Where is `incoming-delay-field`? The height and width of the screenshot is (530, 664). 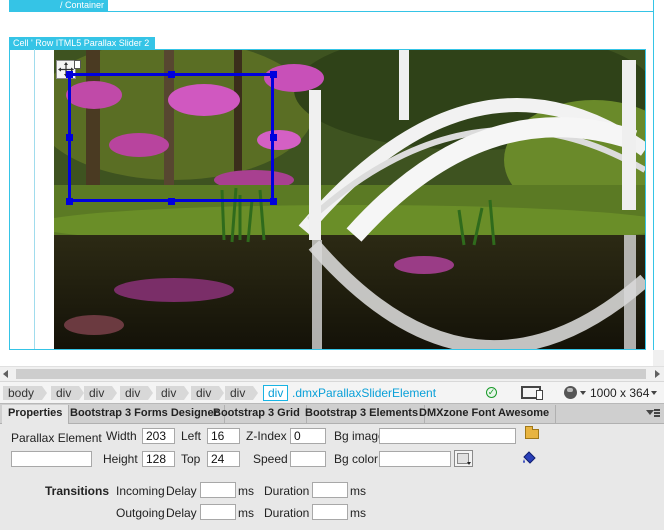
incoming-delay-field is located at coordinates (218, 490).